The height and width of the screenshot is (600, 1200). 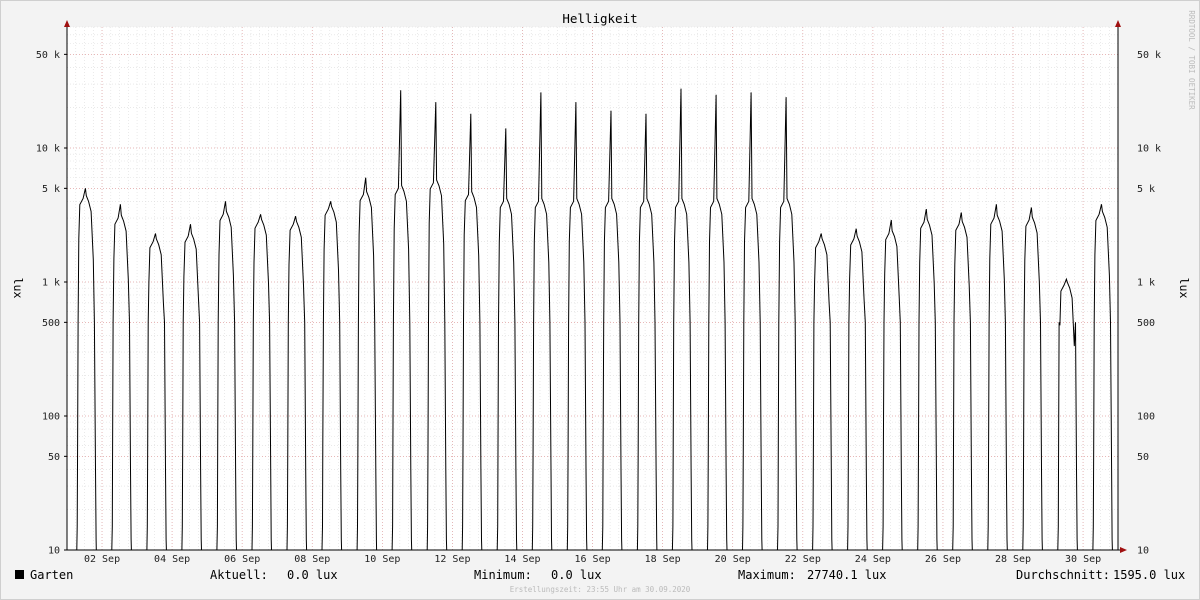 What do you see at coordinates (1149, 55) in the screenshot?
I see `y-tick-label-right: 50 k` at bounding box center [1149, 55].